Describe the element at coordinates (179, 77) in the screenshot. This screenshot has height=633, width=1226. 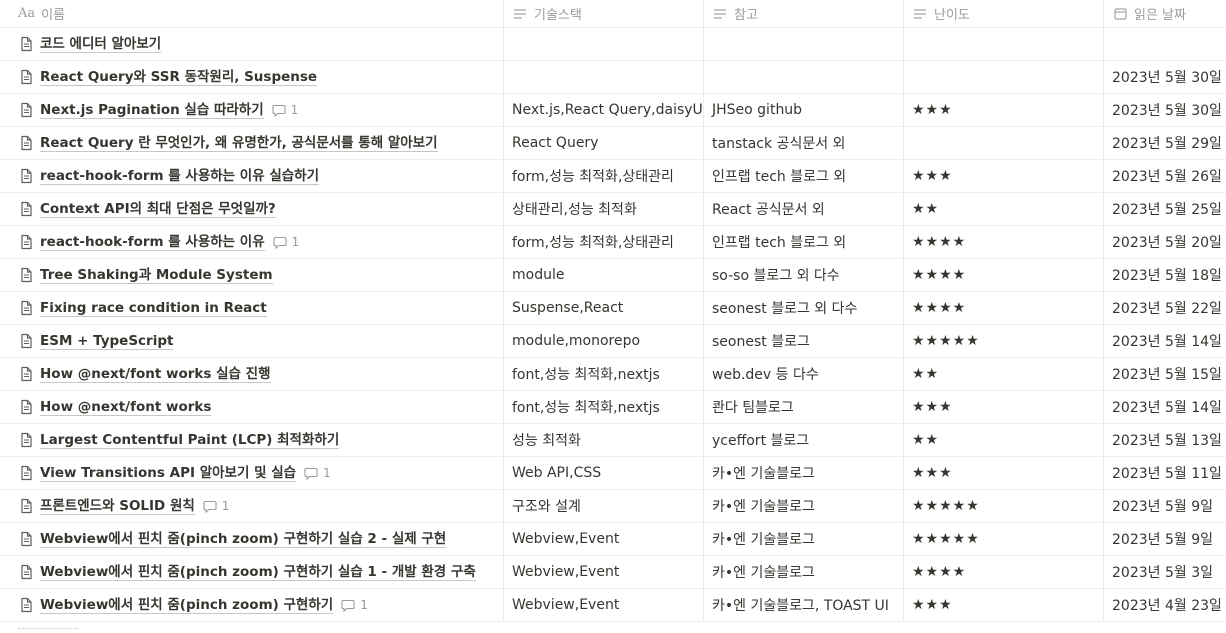
I see `page-title-link: React Query와 SSR 동작원리, Suspense` at that location.